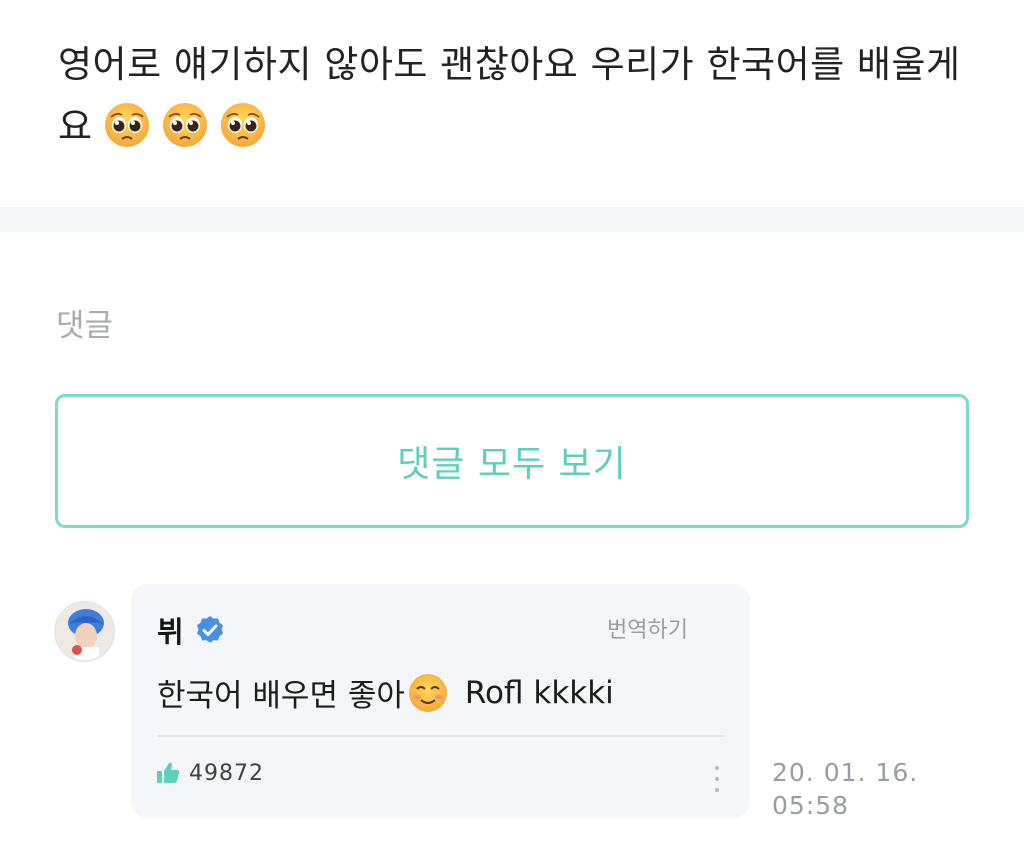 The image size is (1024, 852). Describe the element at coordinates (717, 779) in the screenshot. I see `more-vertical-icon` at that location.